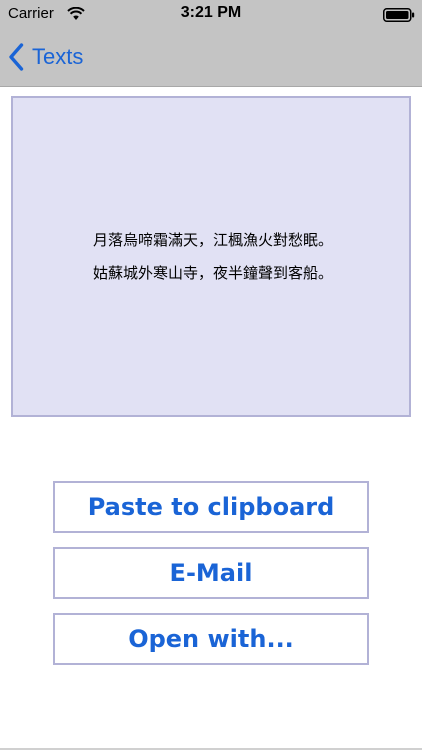 This screenshot has width=422, height=750. I want to click on poem-line: 姑蘇城外寒山寺，夜半鐘聲到客船。, so click(212, 272).